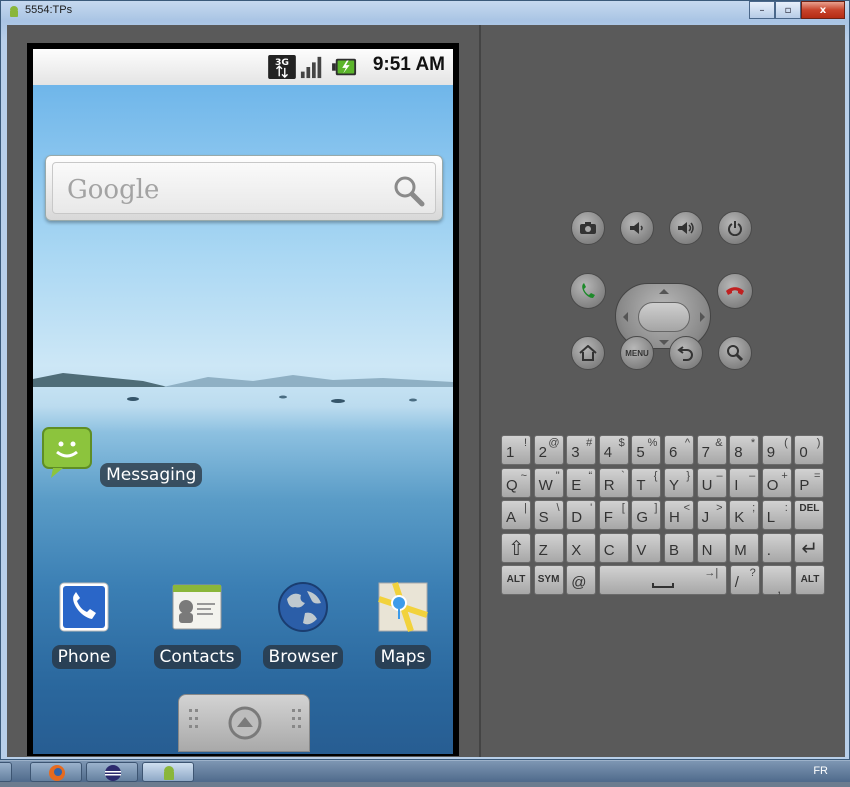 The image size is (850, 787). What do you see at coordinates (786, 443) in the screenshot?
I see `key-alt-label: (` at bounding box center [786, 443].